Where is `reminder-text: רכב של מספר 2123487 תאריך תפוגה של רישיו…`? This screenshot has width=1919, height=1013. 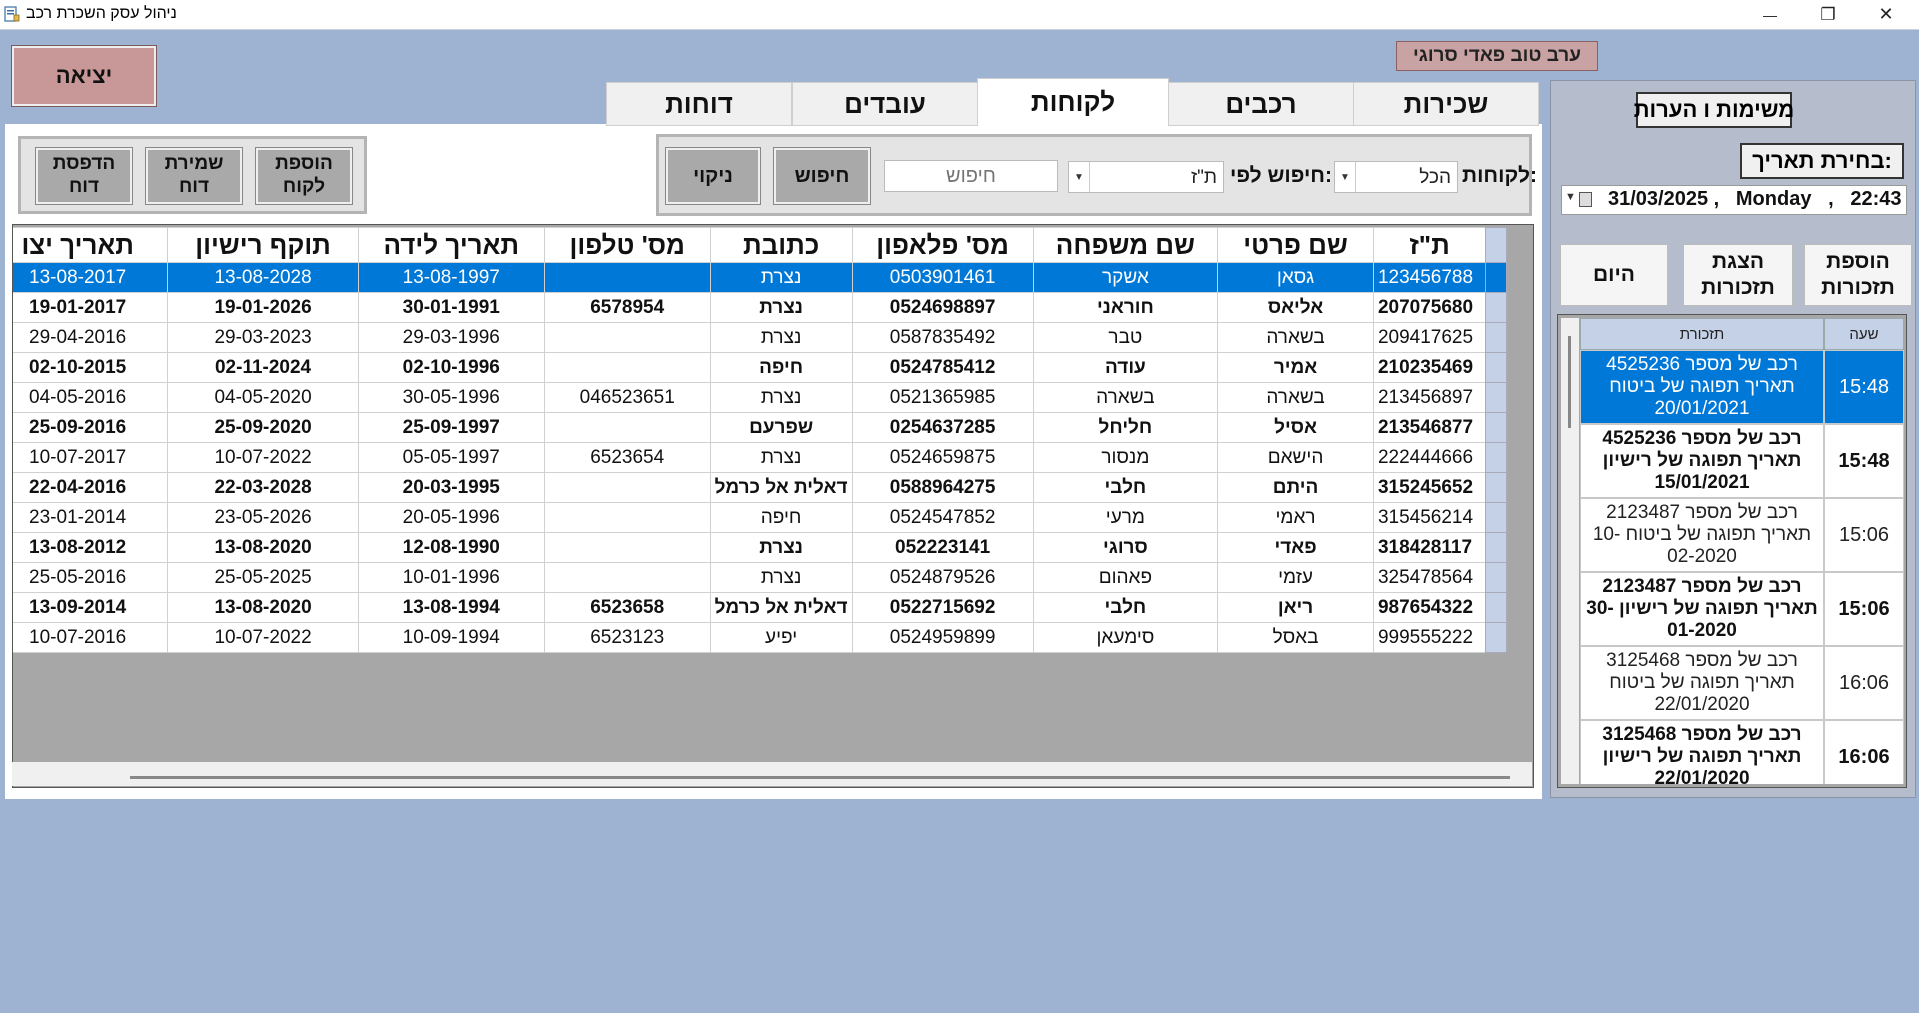 reminder-text: רכב של מספר 2123487 תאריך תפוגה של רישיו… is located at coordinates (1702, 609).